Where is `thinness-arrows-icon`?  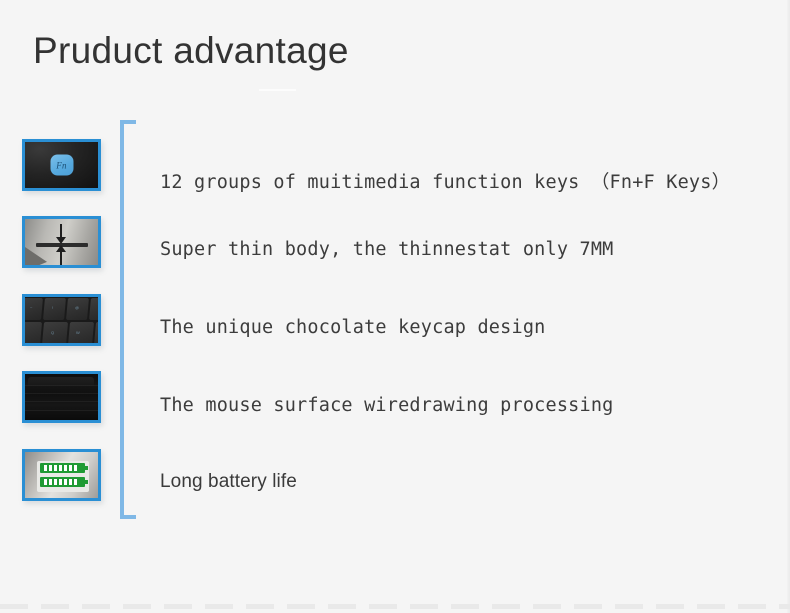
thinness-arrows-icon is located at coordinates (61, 242).